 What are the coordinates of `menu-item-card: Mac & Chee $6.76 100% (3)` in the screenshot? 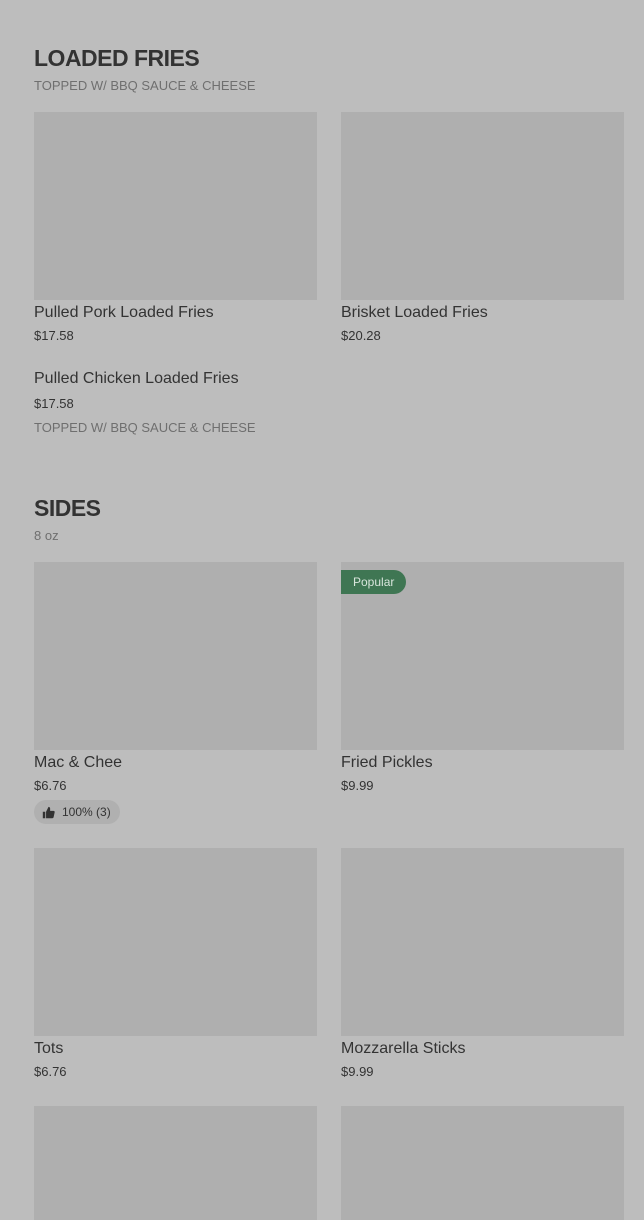 It's located at (175, 693).